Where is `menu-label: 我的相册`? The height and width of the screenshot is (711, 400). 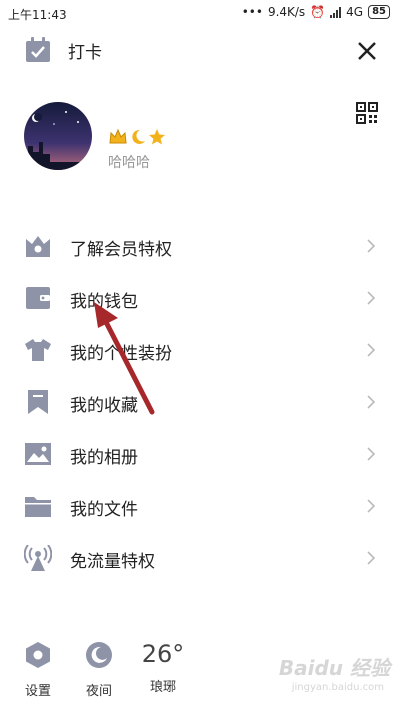
menu-label: 我的相册 is located at coordinates (104, 458).